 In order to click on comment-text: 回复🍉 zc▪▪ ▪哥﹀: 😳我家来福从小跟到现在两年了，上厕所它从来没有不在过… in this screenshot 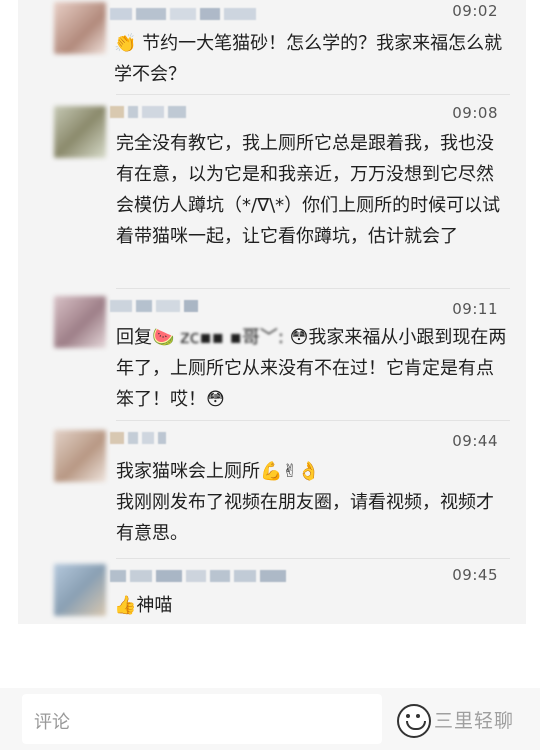, I will do `click(313, 368)`.